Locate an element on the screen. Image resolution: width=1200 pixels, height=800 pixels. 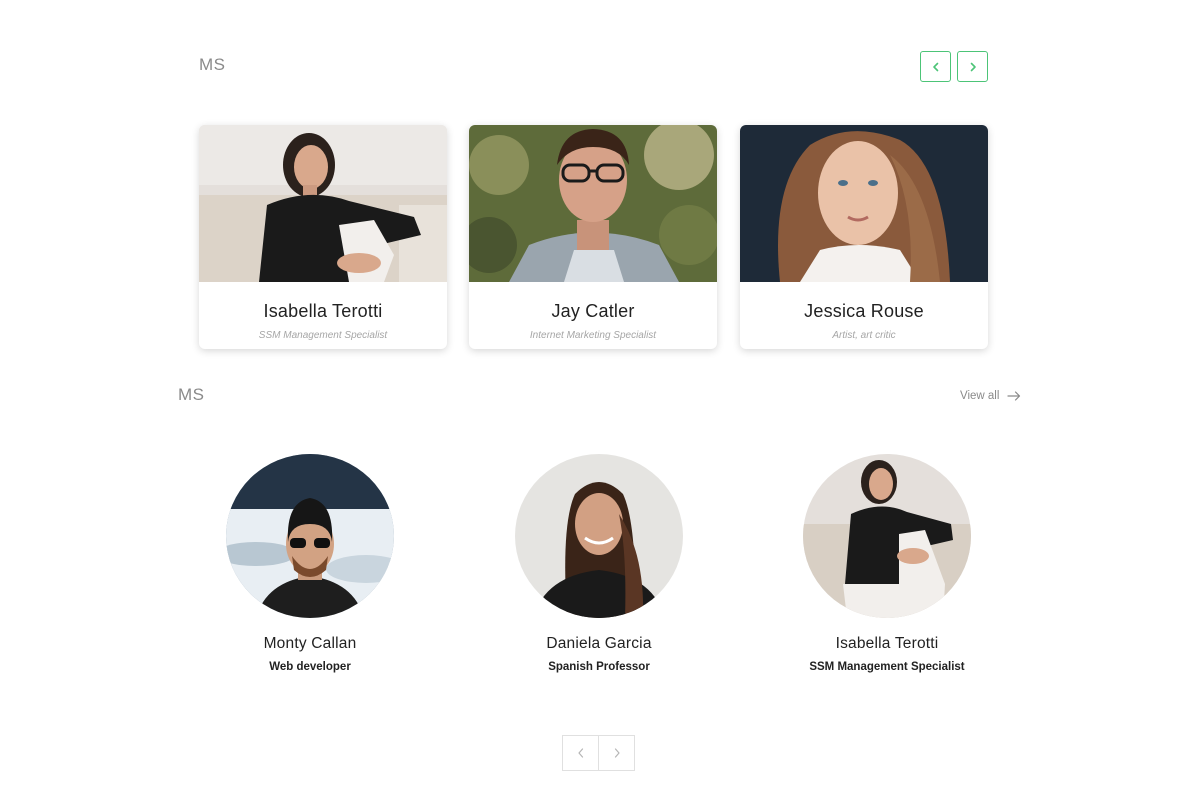
team-card-name: Jay Catler is located at coordinates (593, 311).